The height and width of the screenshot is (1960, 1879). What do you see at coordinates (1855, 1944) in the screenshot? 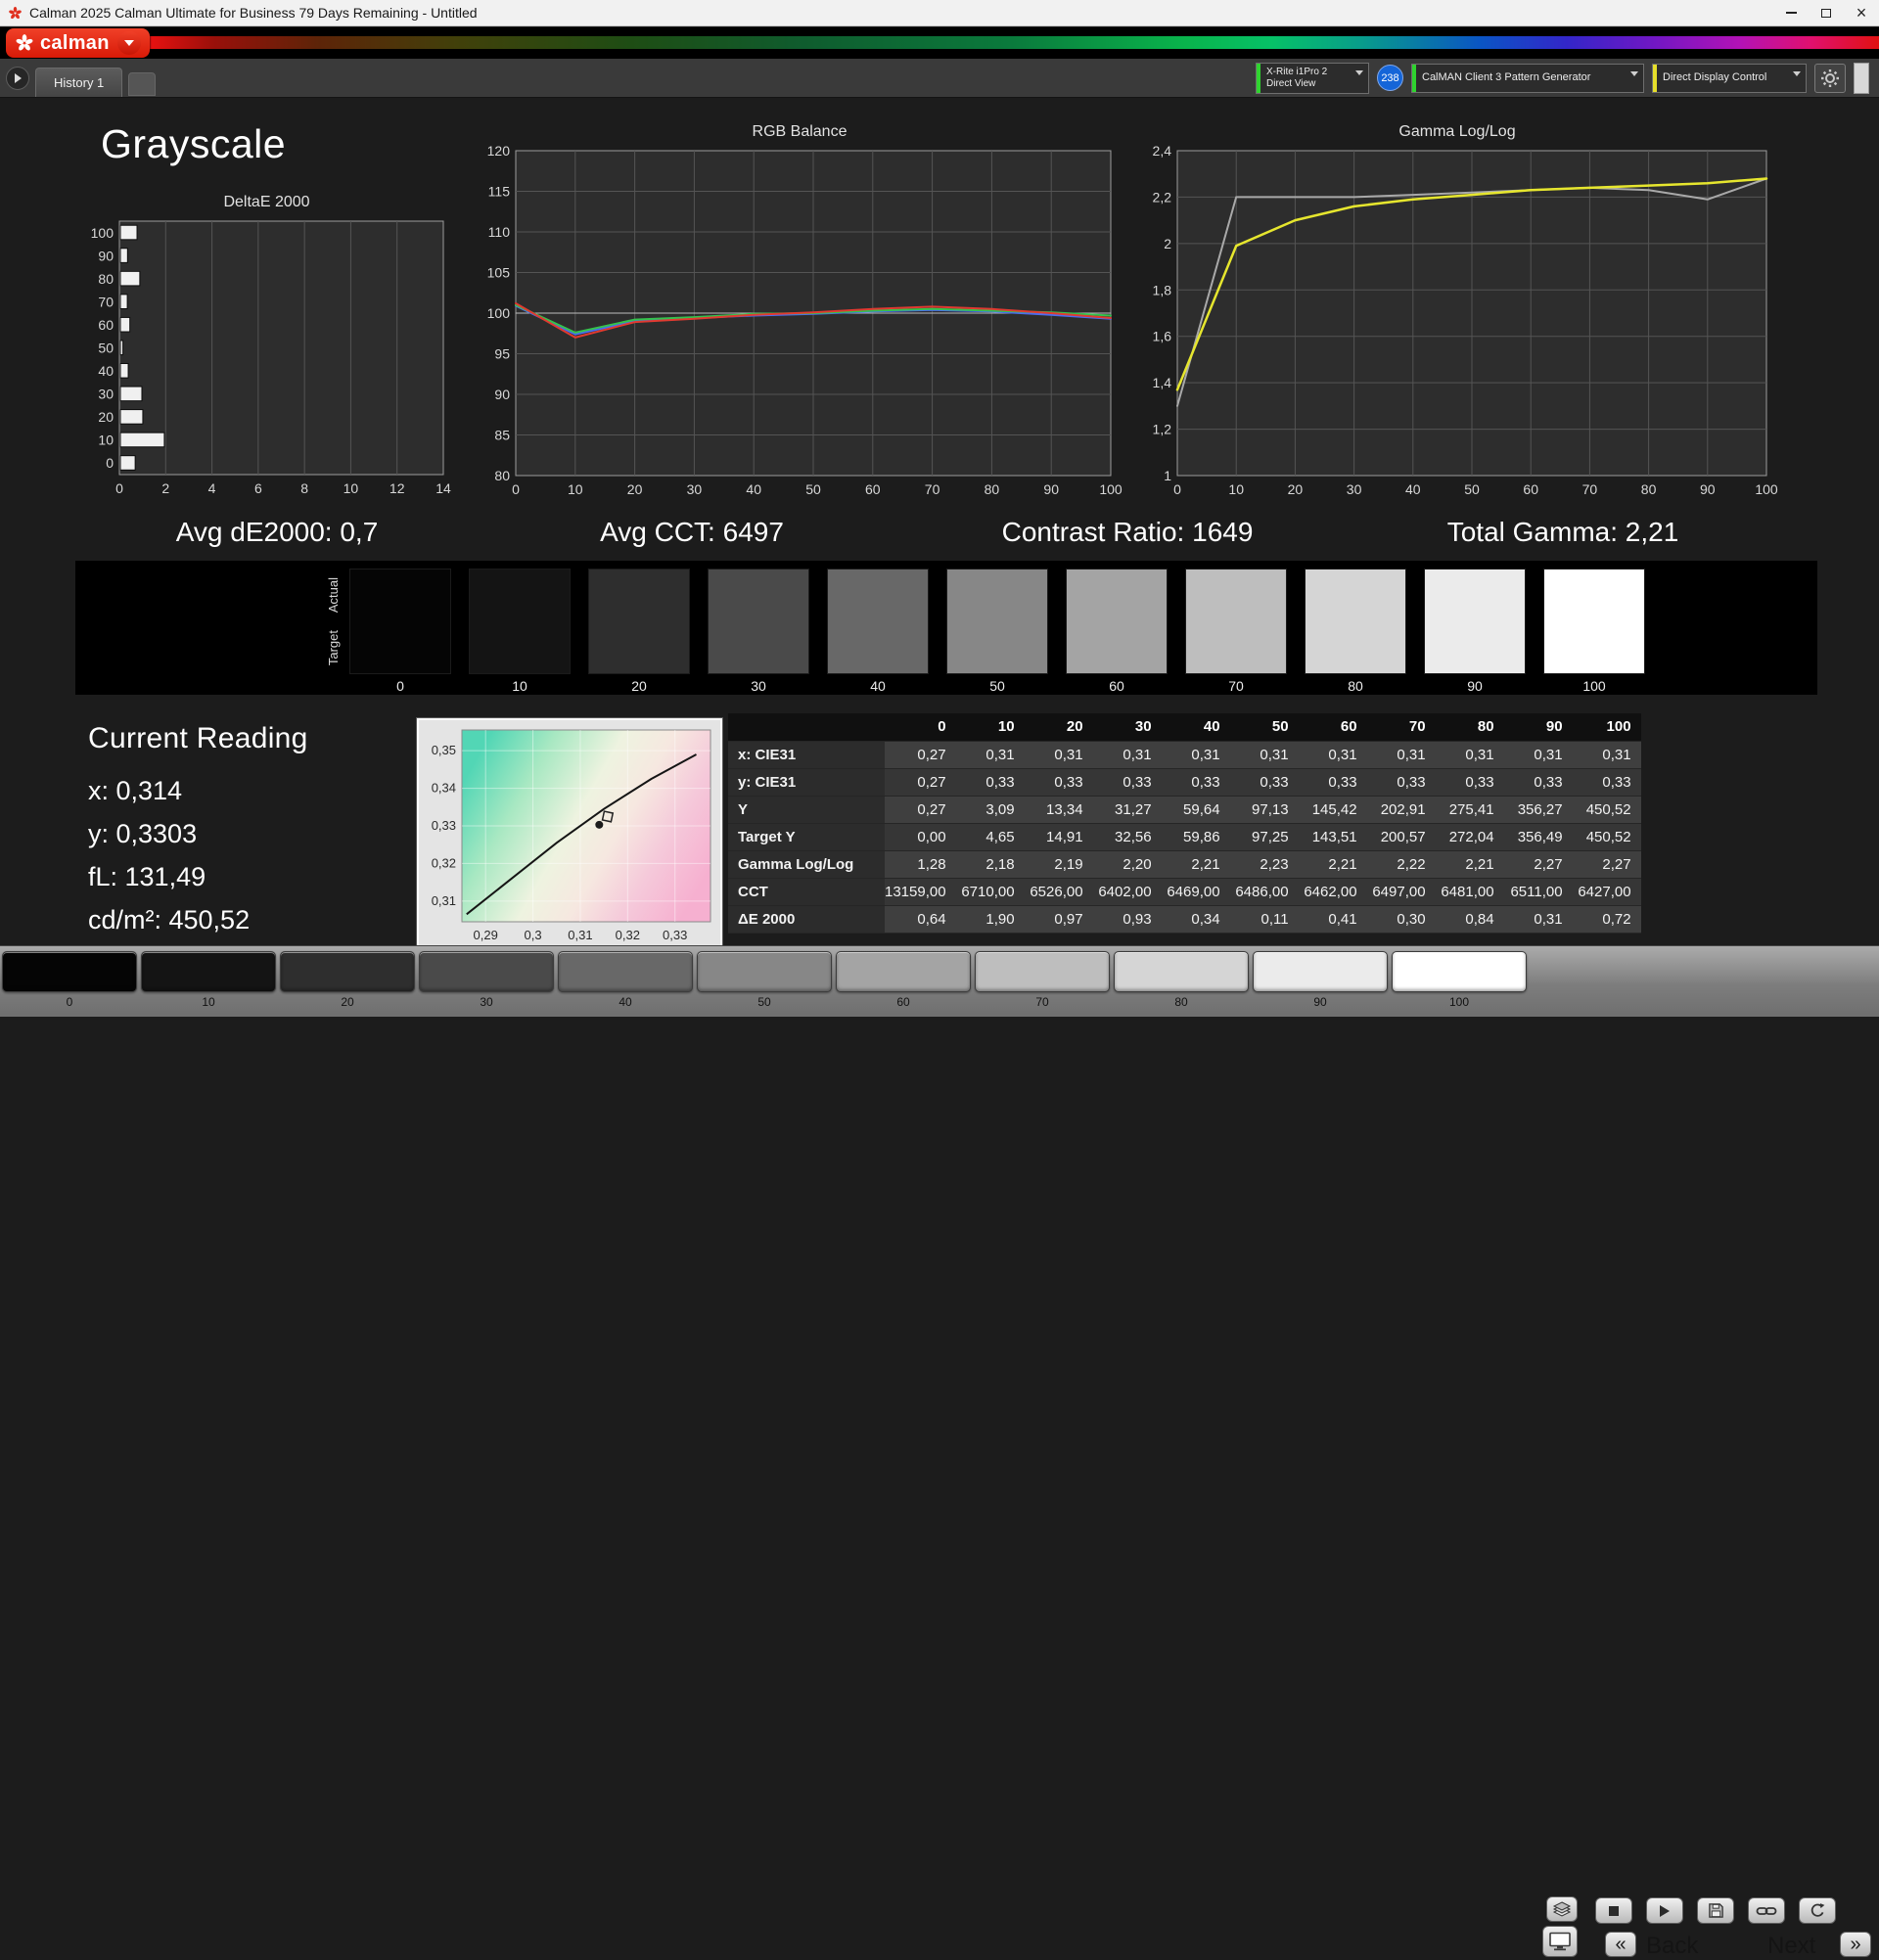
I see `next-chevron-button: »` at bounding box center [1855, 1944].